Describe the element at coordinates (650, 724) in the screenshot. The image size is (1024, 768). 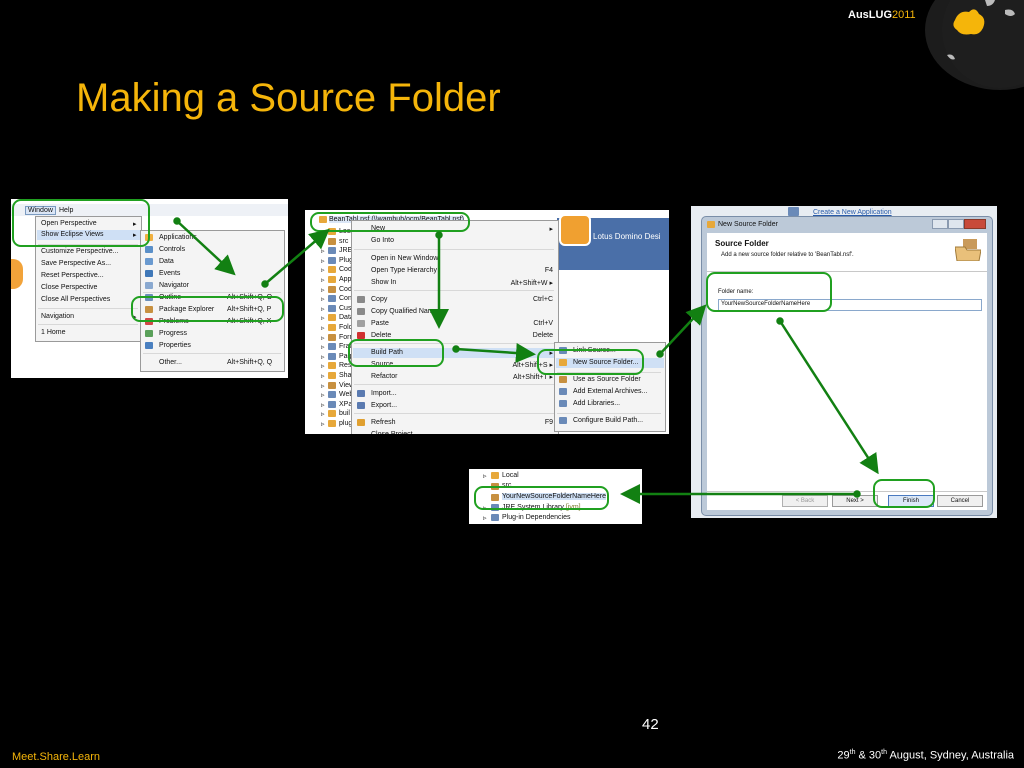
I see `page-number: 42` at that location.